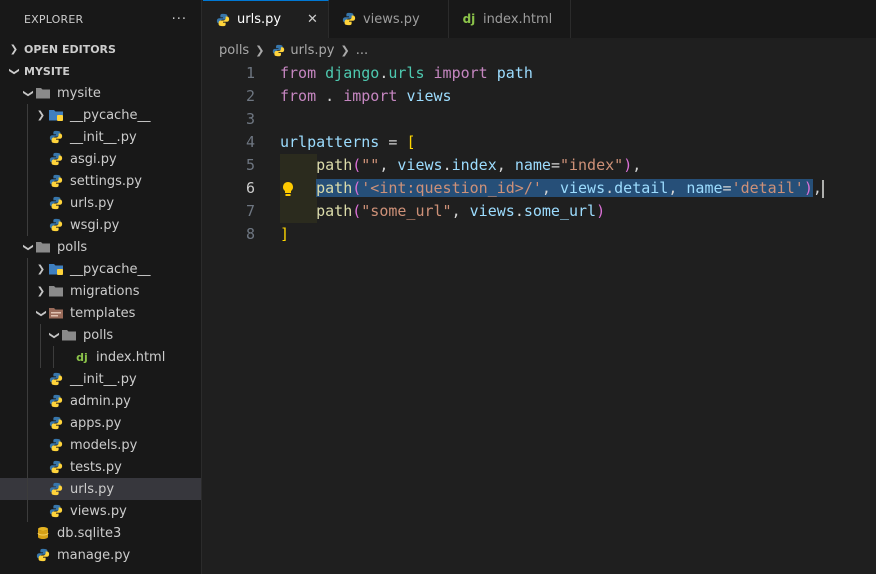 This screenshot has width=876, height=574. What do you see at coordinates (54, 19) in the screenshot?
I see `explorer-title: EXPLORER` at bounding box center [54, 19].